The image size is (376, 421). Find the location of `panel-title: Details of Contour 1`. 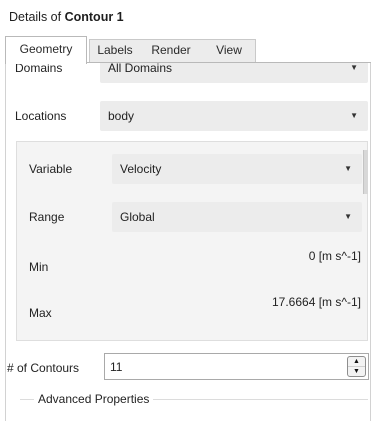

panel-title: Details of Contour 1 is located at coordinates (66, 17).